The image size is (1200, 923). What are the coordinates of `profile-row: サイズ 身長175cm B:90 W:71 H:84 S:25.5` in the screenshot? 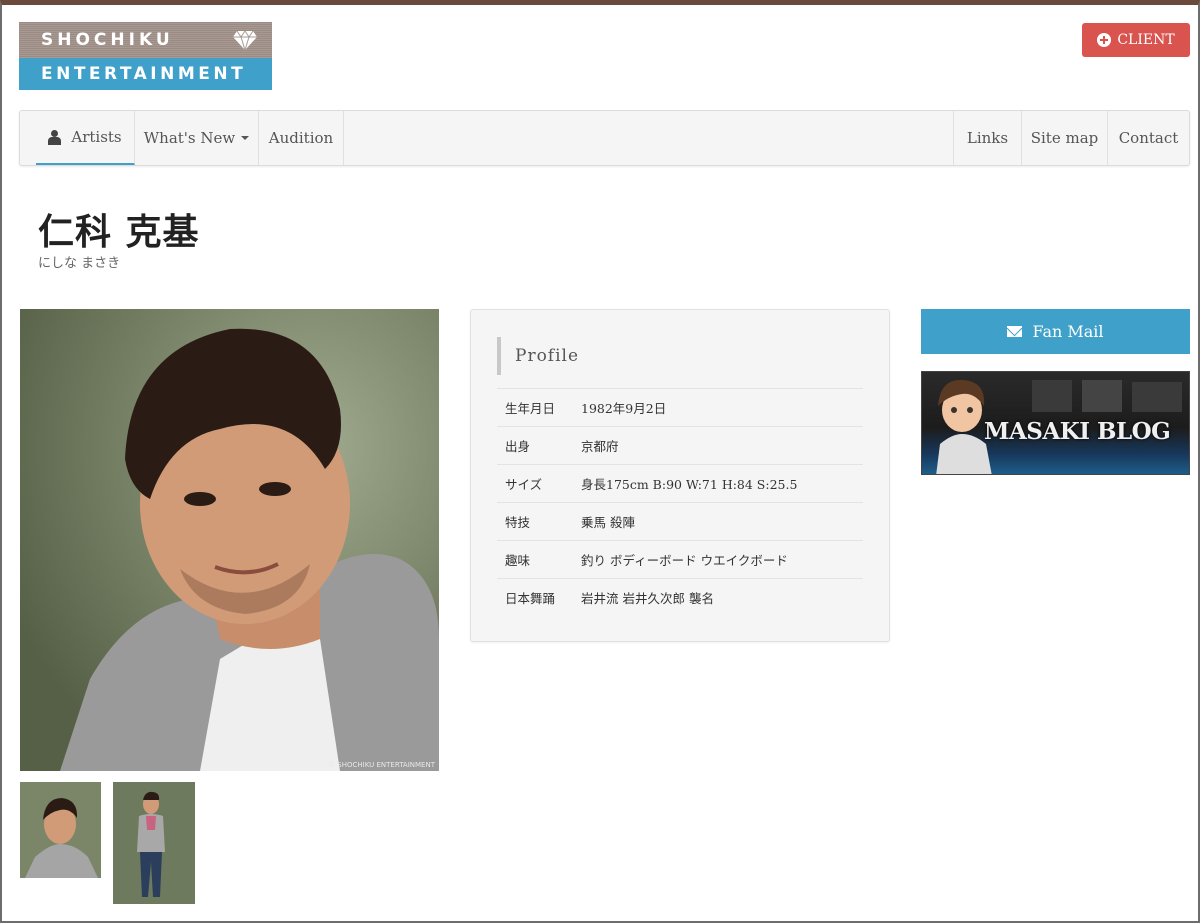 It's located at (680, 483).